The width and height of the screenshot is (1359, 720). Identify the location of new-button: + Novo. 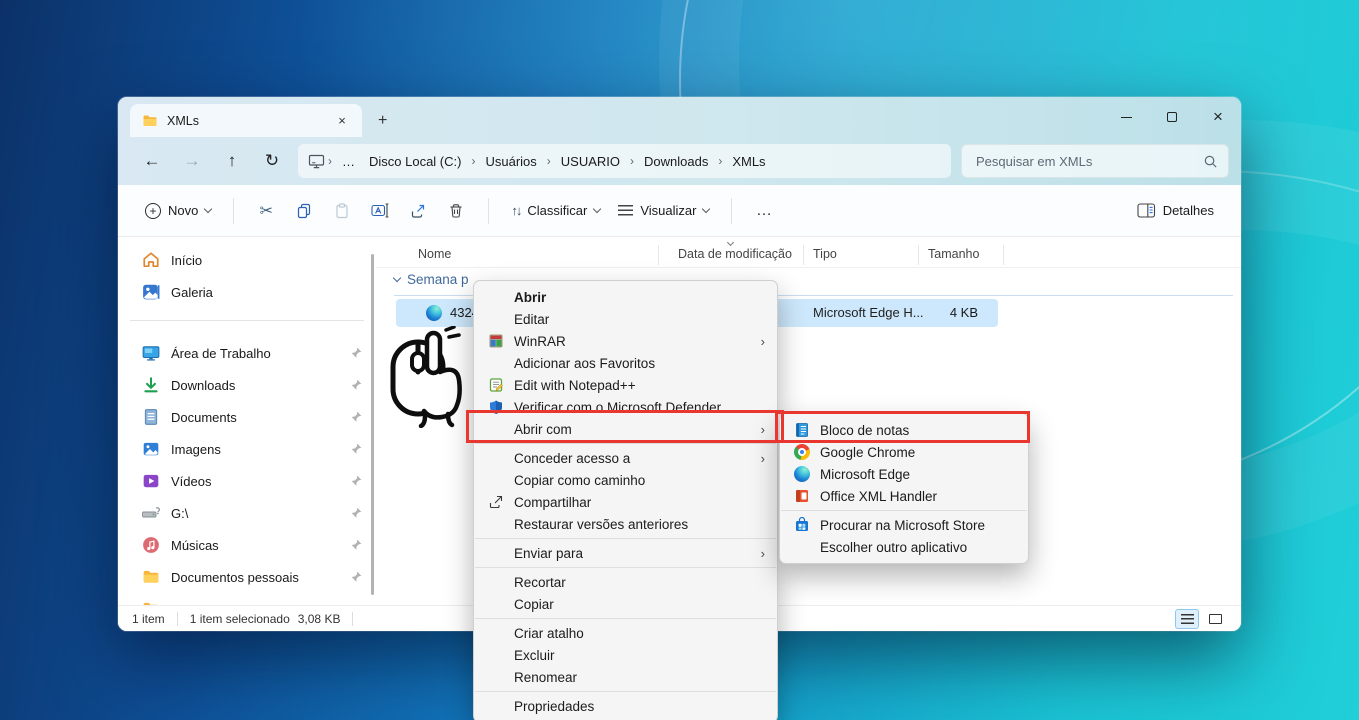
(178, 211).